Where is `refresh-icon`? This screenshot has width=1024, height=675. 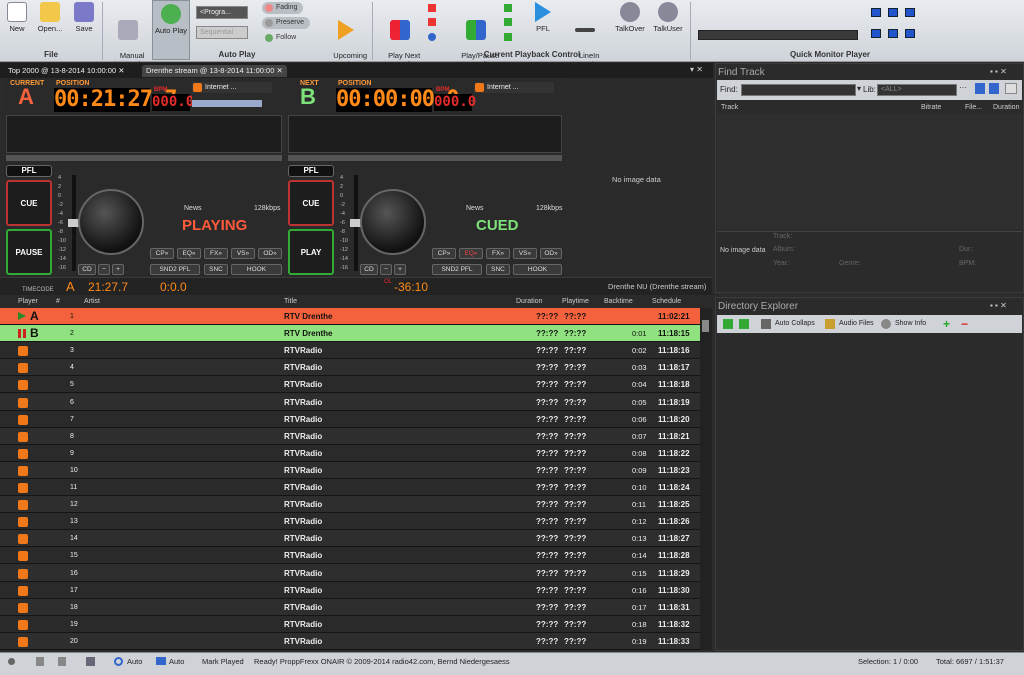 refresh-icon is located at coordinates (728, 324).